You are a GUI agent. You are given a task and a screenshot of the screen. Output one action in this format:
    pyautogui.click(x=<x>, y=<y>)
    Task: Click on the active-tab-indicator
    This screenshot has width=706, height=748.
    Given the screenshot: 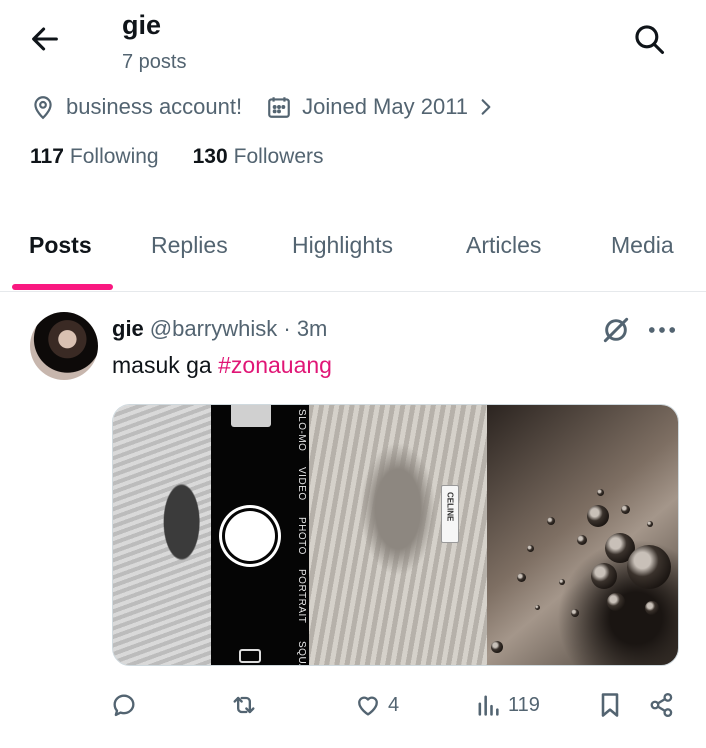 What is the action you would take?
    pyautogui.click(x=62, y=287)
    